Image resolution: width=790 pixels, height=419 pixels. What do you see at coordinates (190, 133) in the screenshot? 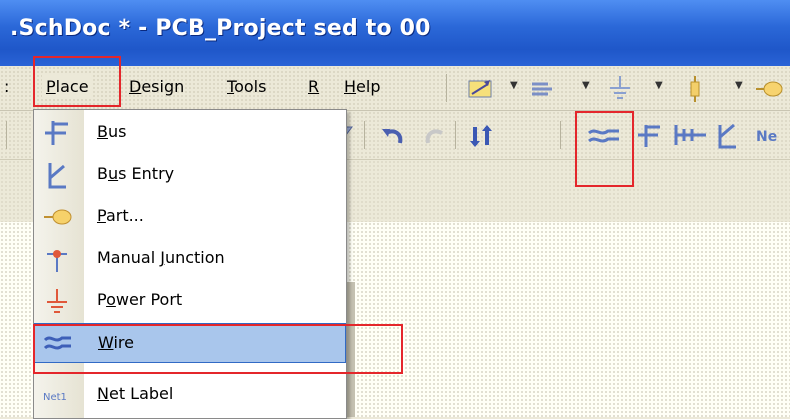
I see `menu-item-bus: Bus` at bounding box center [190, 133].